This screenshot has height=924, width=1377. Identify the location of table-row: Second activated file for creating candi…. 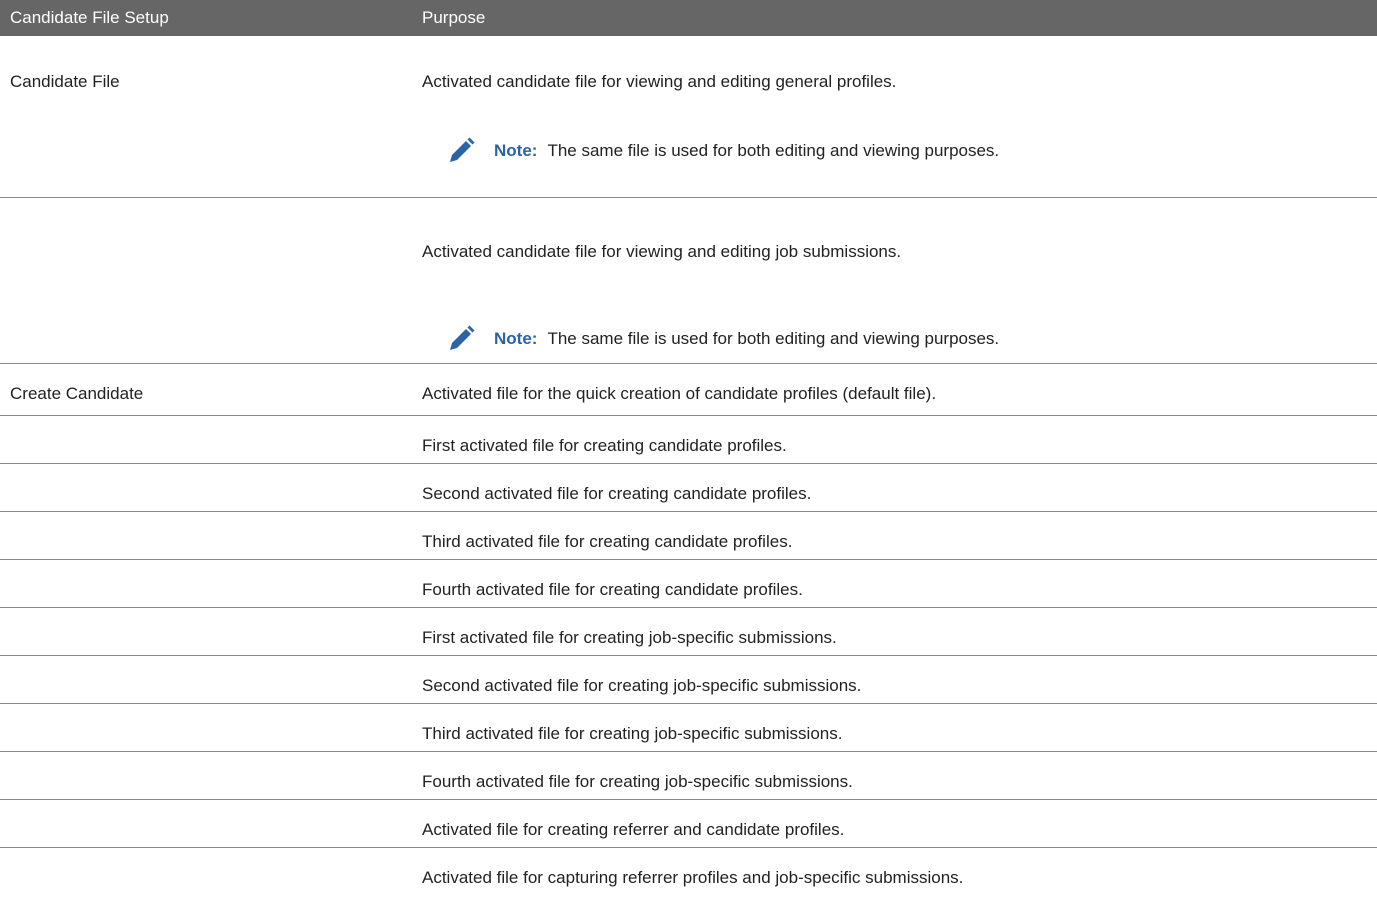
(688, 488).